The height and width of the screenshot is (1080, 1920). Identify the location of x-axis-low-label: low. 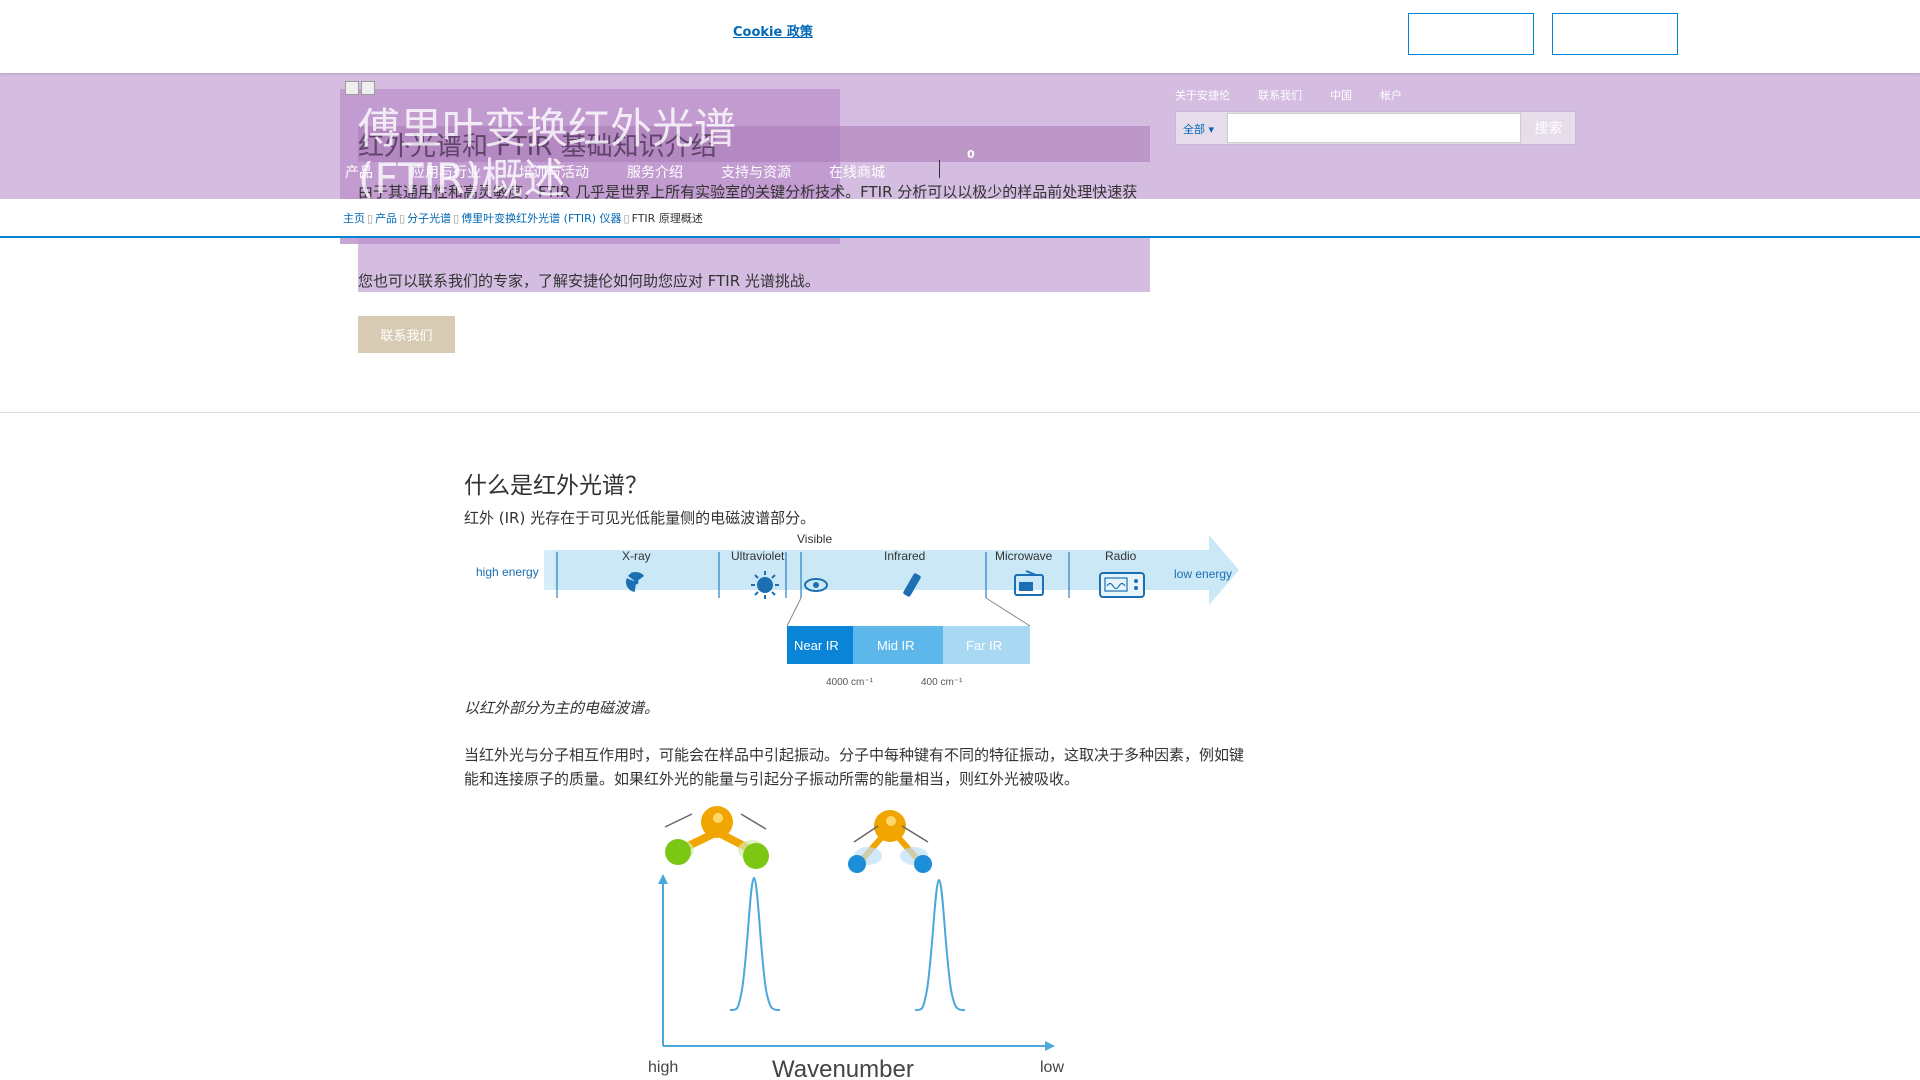
(1052, 1067).